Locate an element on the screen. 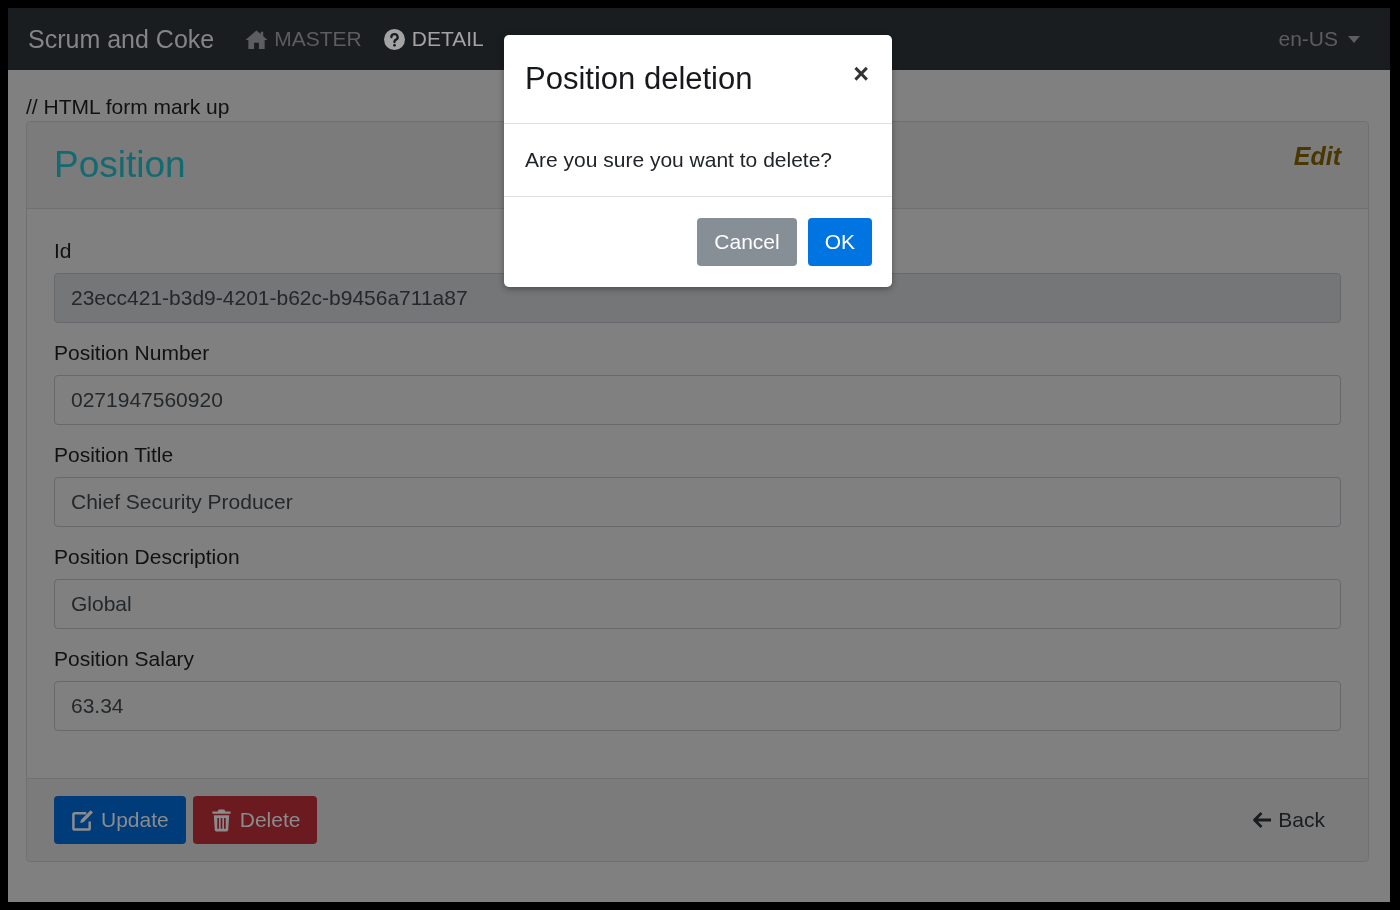 This screenshot has width=1400, height=910. delete-button: Delete is located at coordinates (255, 820).